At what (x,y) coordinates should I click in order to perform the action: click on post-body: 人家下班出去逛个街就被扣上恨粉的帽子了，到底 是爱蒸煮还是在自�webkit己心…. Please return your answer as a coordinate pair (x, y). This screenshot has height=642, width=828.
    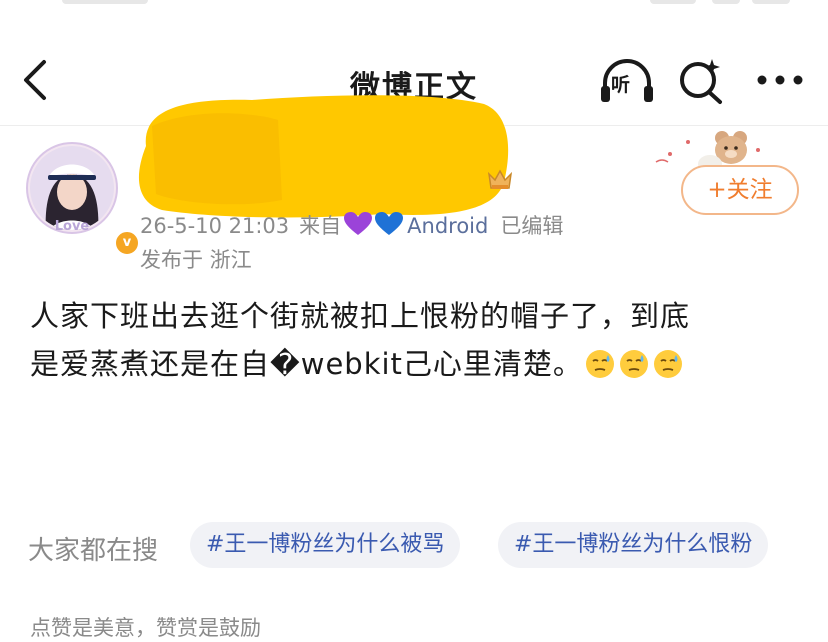
    Looking at the image, I should click on (420, 340).